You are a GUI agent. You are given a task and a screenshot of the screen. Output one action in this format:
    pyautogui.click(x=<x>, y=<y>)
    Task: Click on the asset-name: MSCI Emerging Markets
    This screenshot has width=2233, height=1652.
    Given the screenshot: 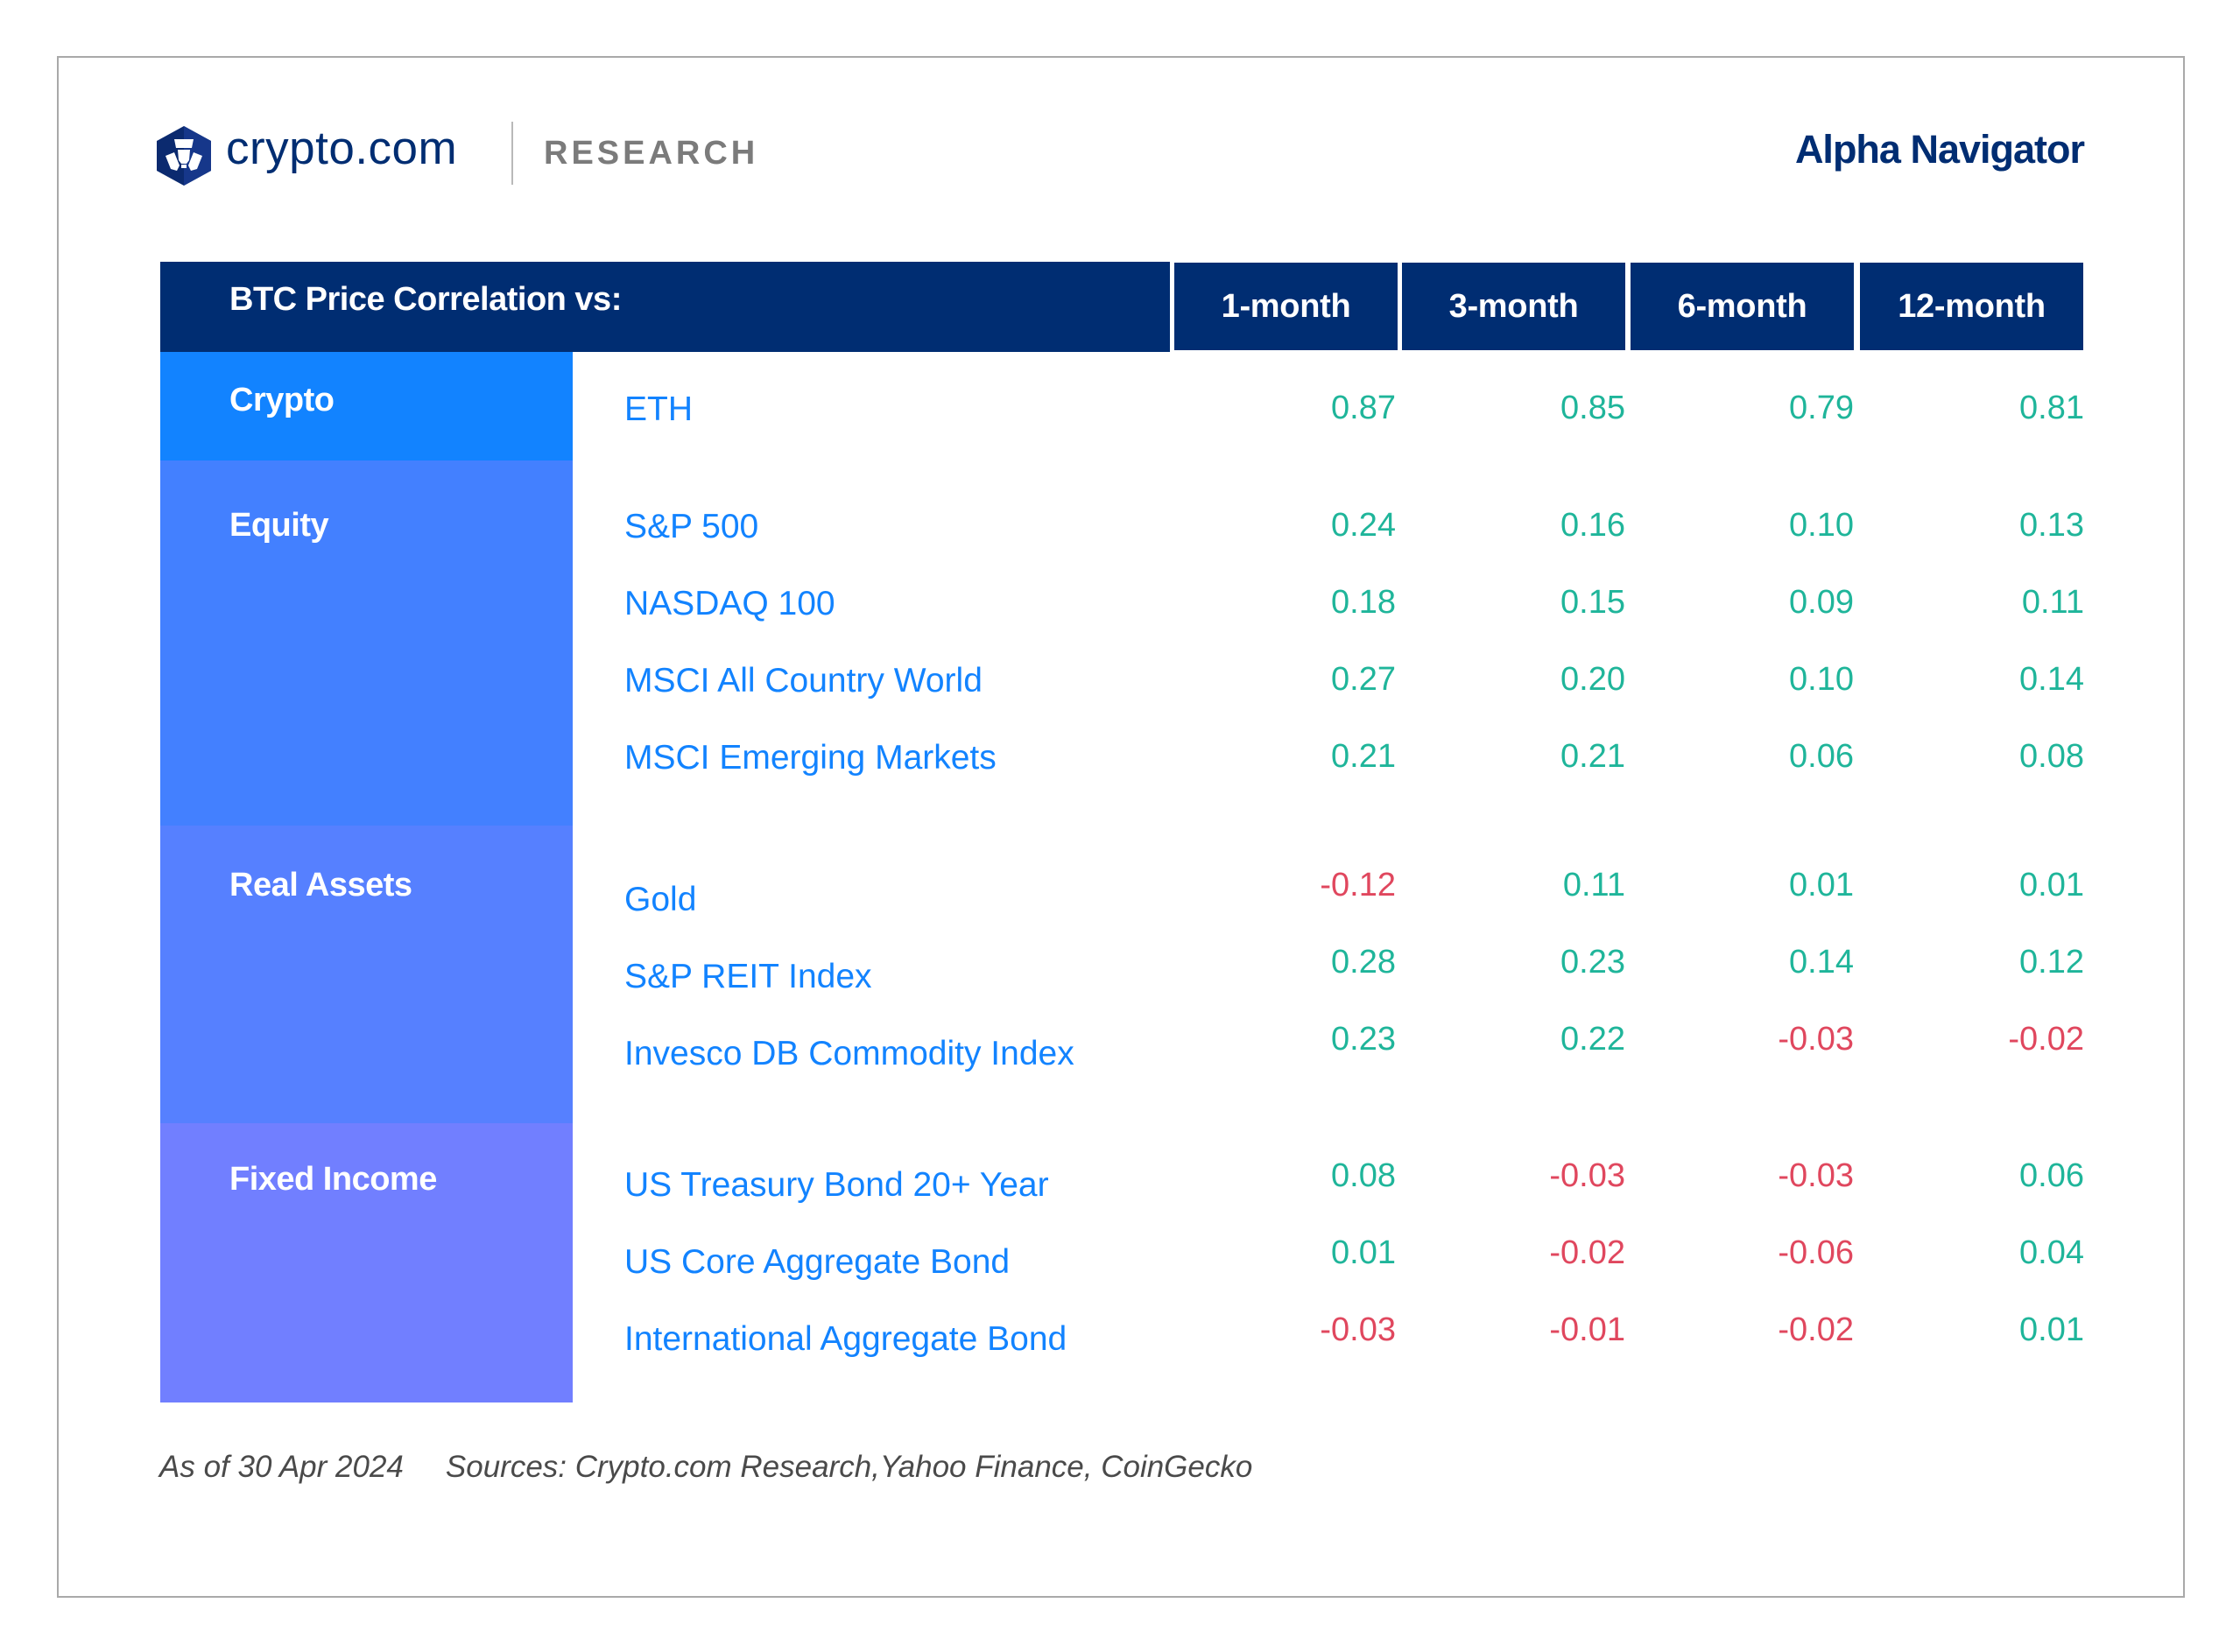 What is the action you would take?
    pyautogui.click(x=811, y=758)
    